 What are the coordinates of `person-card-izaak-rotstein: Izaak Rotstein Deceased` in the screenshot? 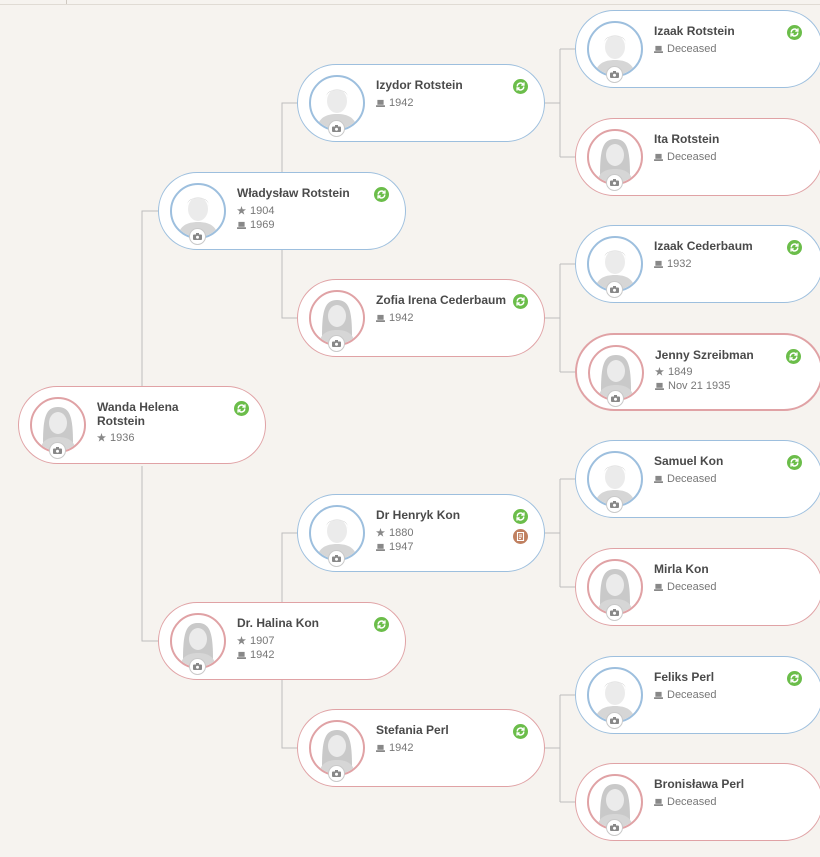 It's located at (697, 49).